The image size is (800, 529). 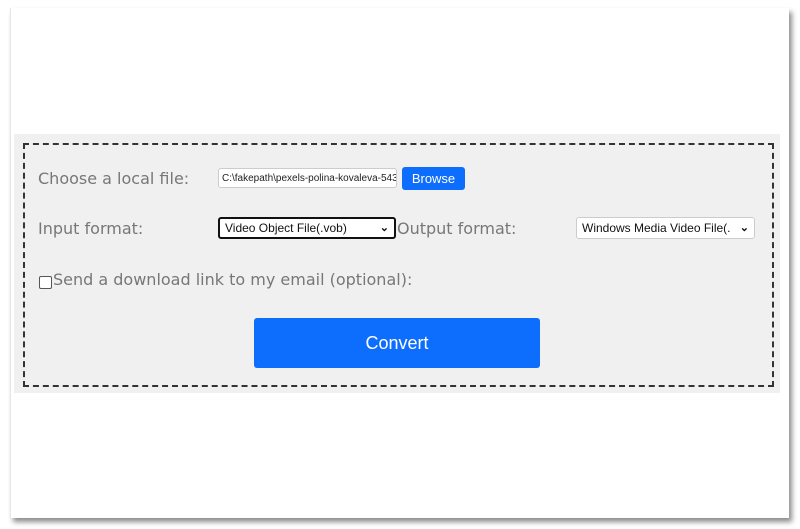 I want to click on output-format-label: Output format:, so click(x=457, y=228).